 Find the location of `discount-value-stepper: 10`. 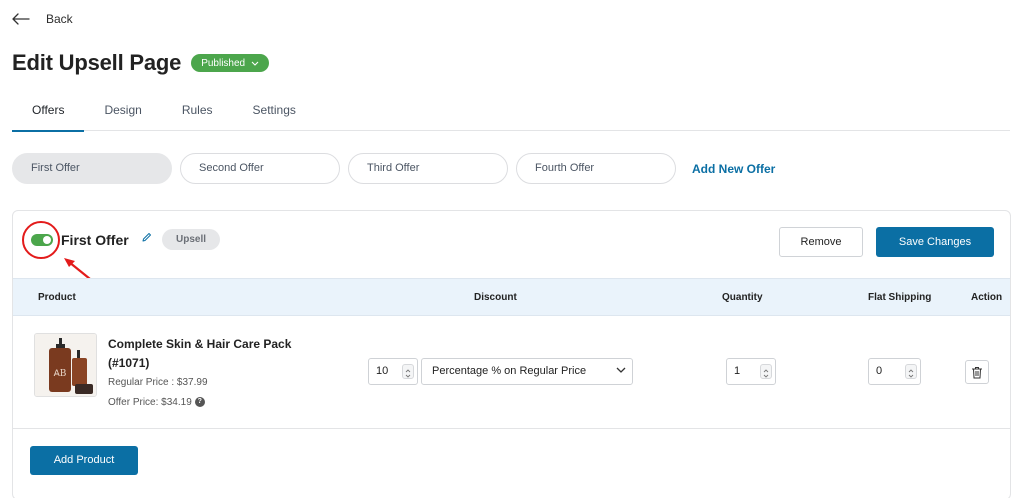

discount-value-stepper: 10 is located at coordinates (393, 371).